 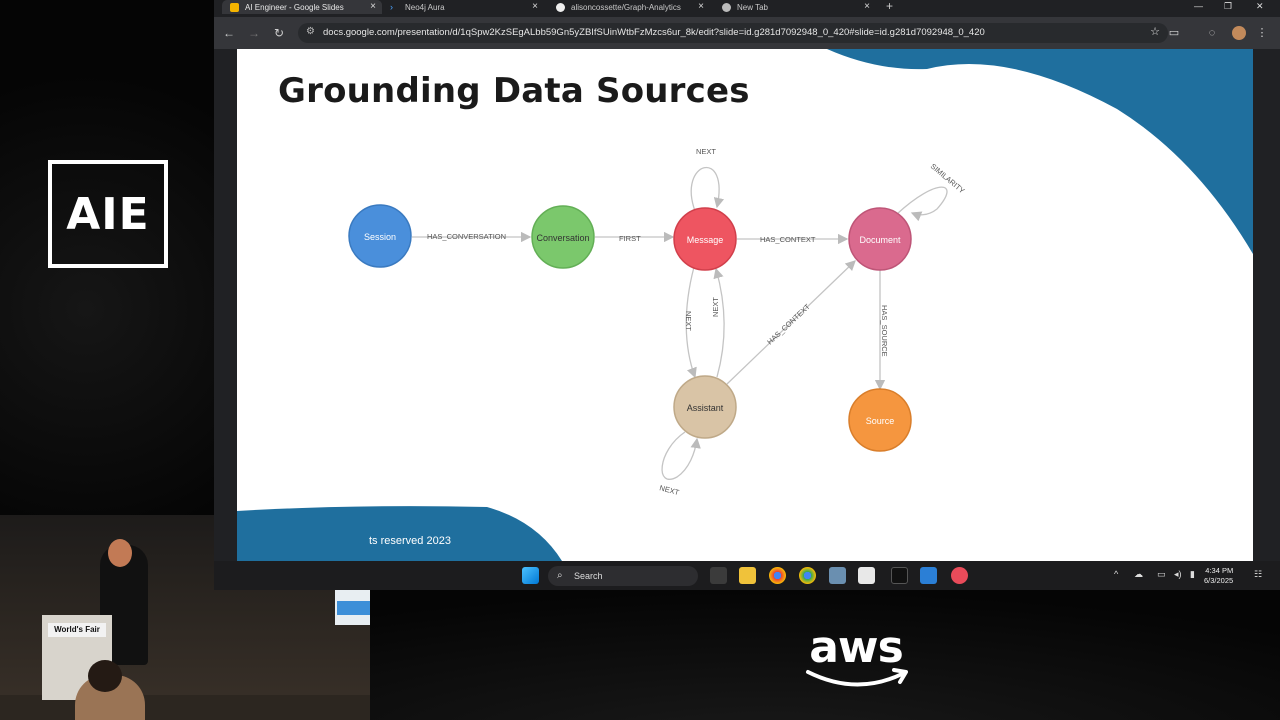 I want to click on github-icon, so click(x=560, y=7).